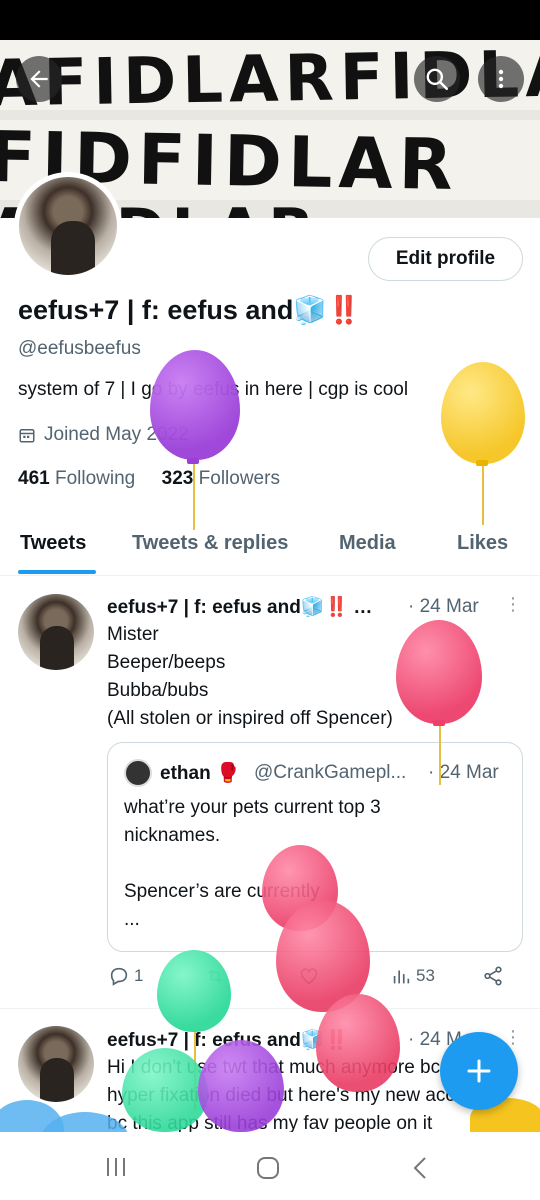  I want to click on plus-icon, so click(479, 1071).